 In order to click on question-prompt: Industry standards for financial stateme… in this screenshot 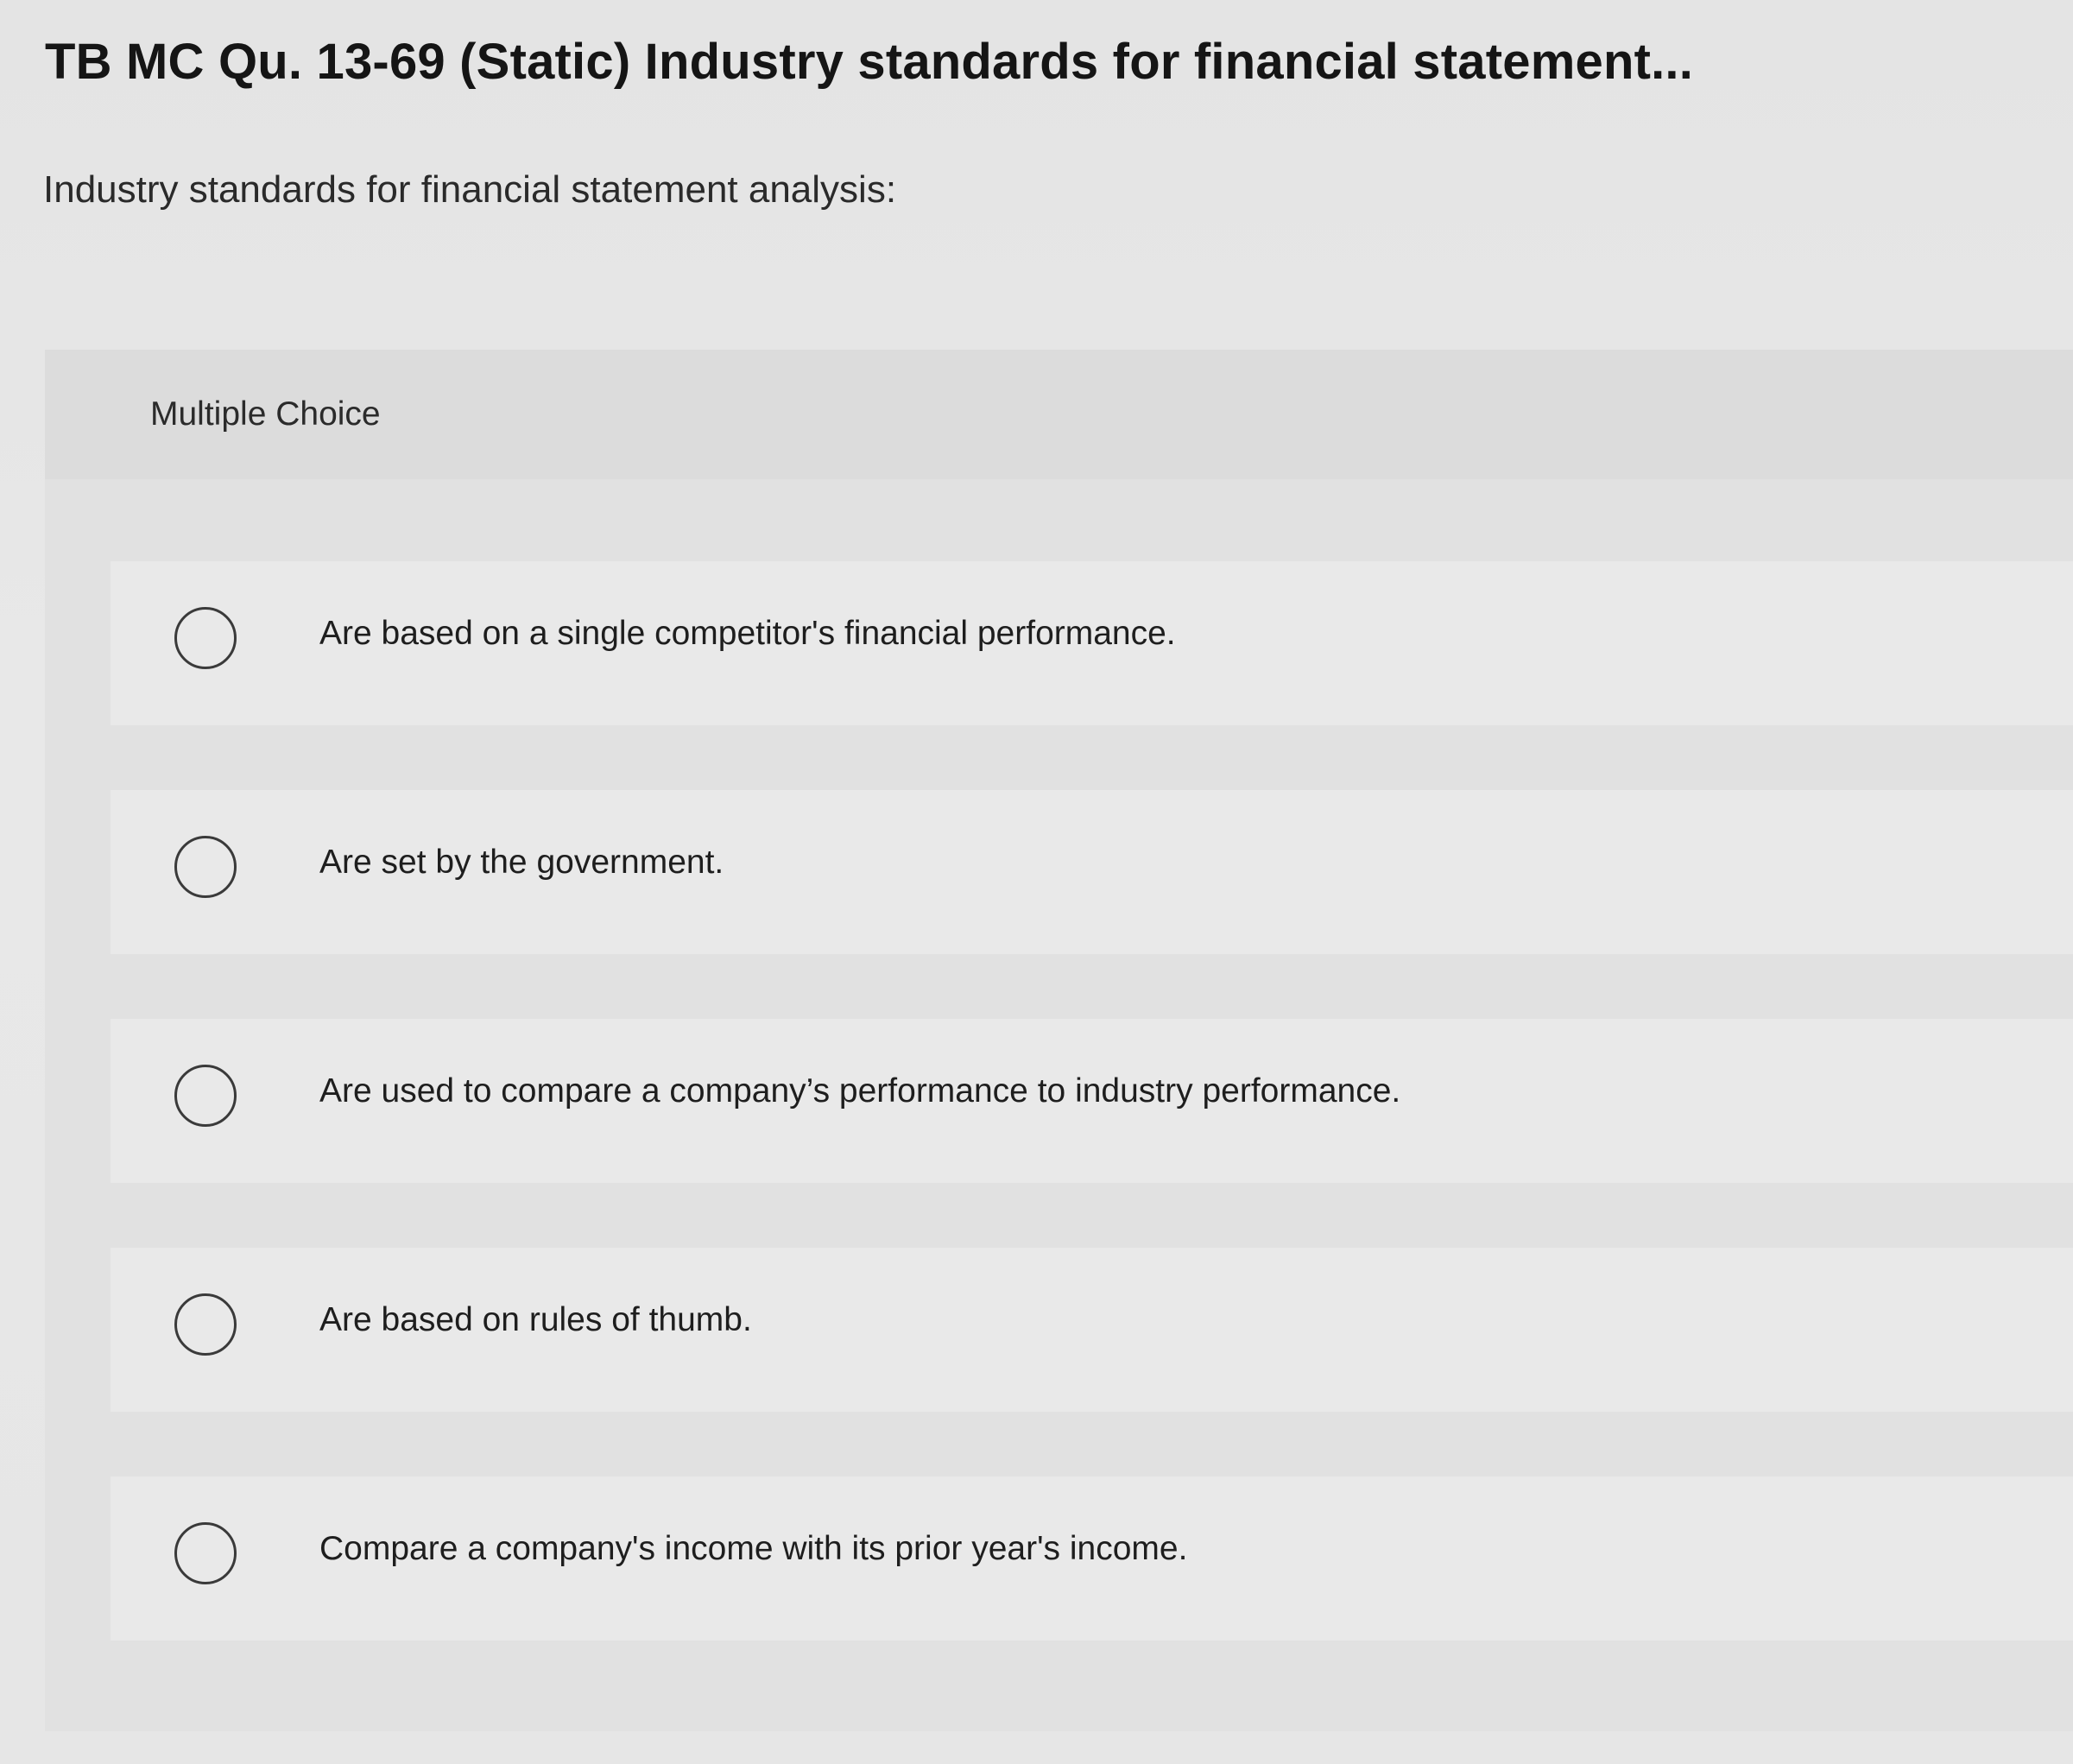, I will do `click(470, 190)`.